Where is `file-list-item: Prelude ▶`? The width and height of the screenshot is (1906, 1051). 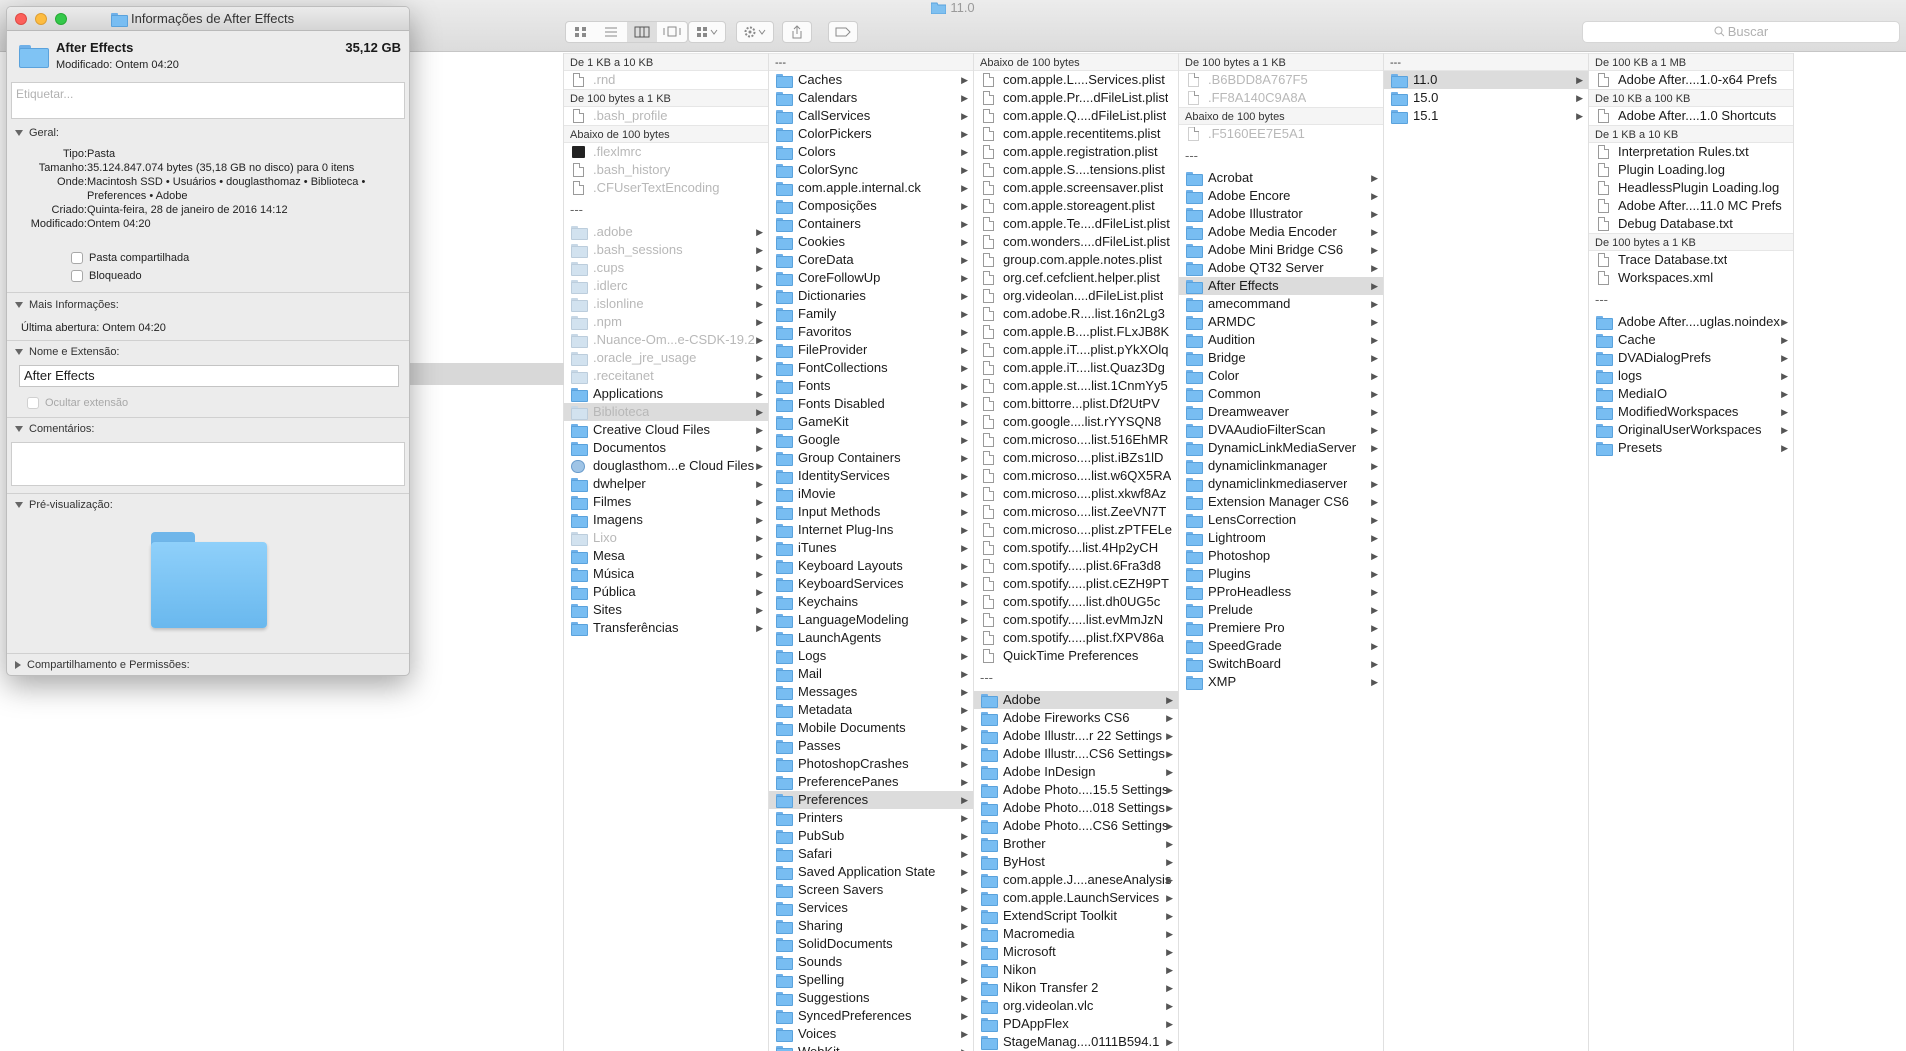 file-list-item: Prelude ▶ is located at coordinates (1281, 610).